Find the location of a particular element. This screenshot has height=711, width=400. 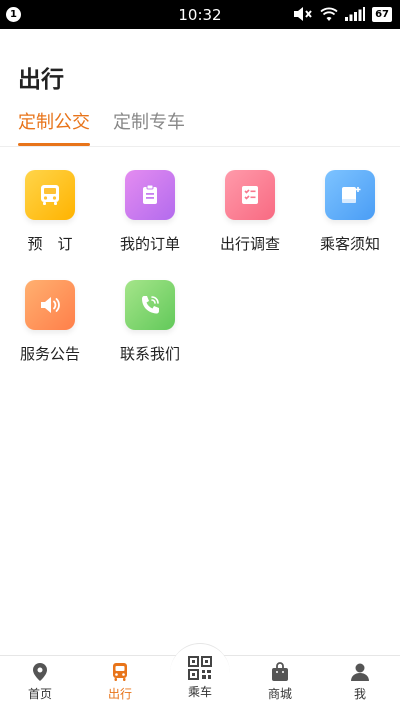

service-passenger-notice: 乘客须知 is located at coordinates (350, 212).